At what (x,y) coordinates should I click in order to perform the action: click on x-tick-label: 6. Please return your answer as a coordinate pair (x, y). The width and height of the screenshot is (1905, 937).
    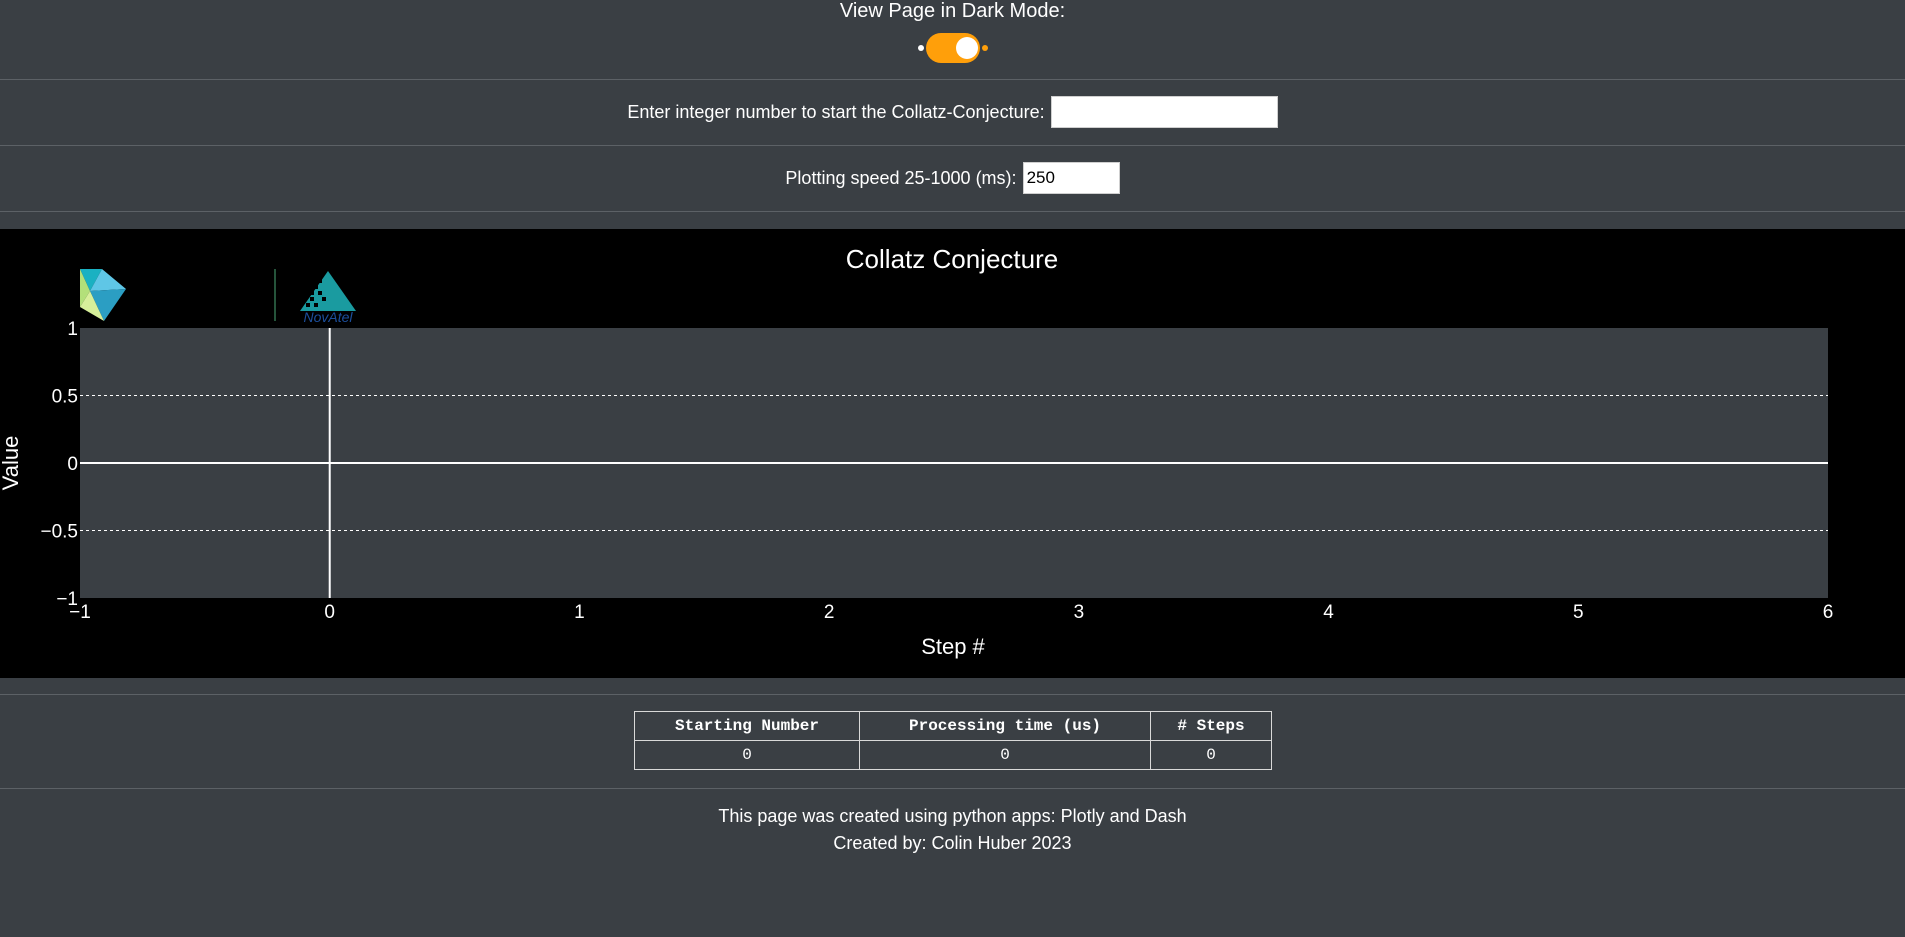
    Looking at the image, I should click on (1828, 612).